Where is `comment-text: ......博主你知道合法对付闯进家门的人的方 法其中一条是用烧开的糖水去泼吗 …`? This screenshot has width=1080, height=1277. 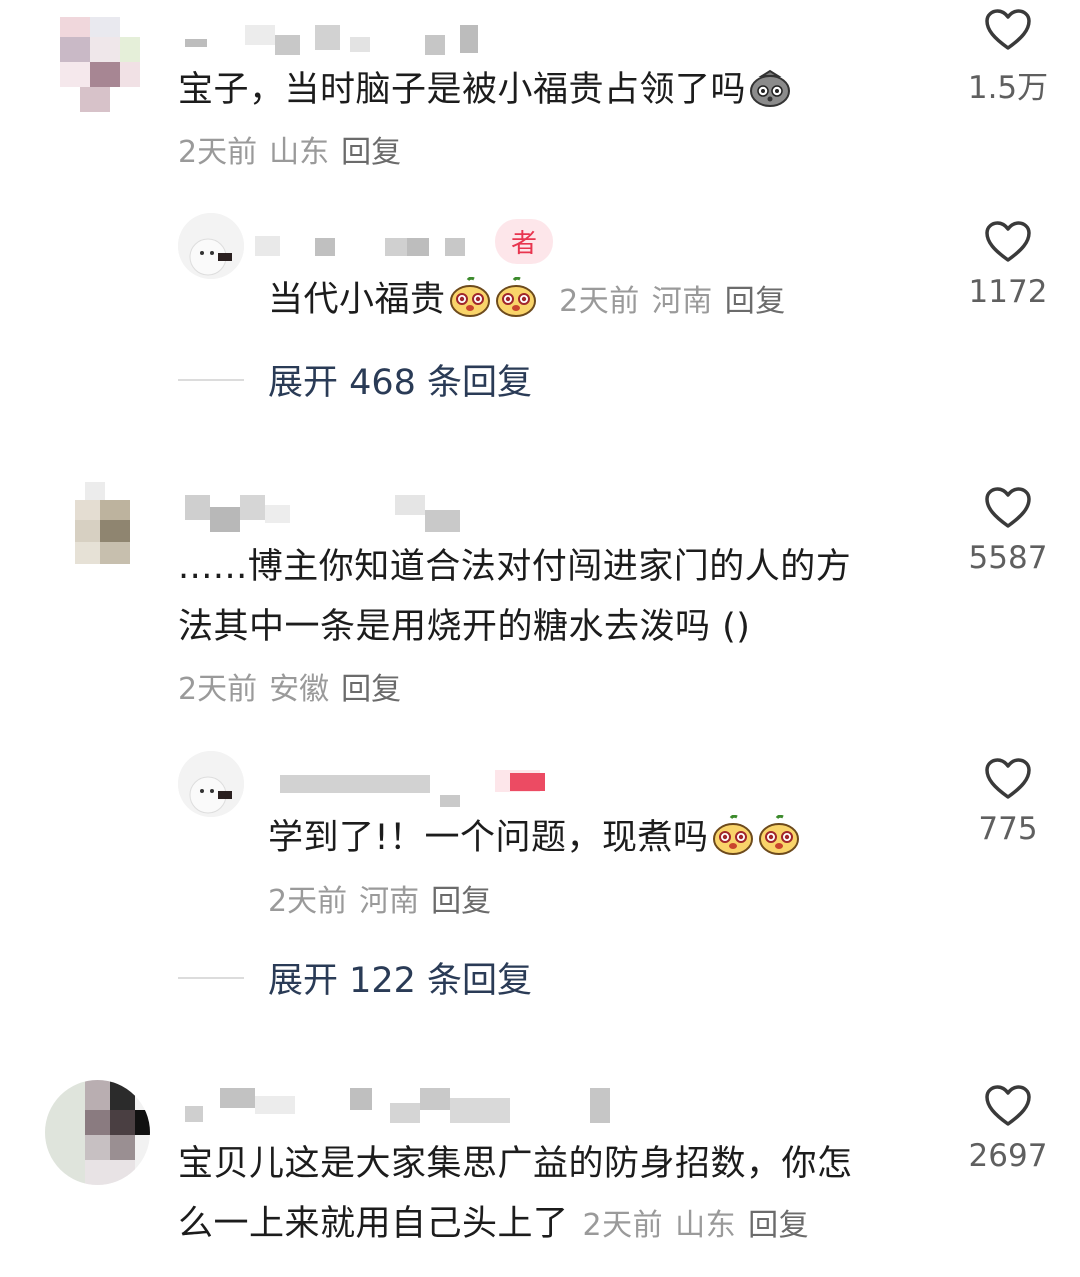
comment-text: ......博主你知道合法对付闯进家门的人的方 法其中一条是用烧开的糖水去泼吗 … is located at coordinates (515, 597).